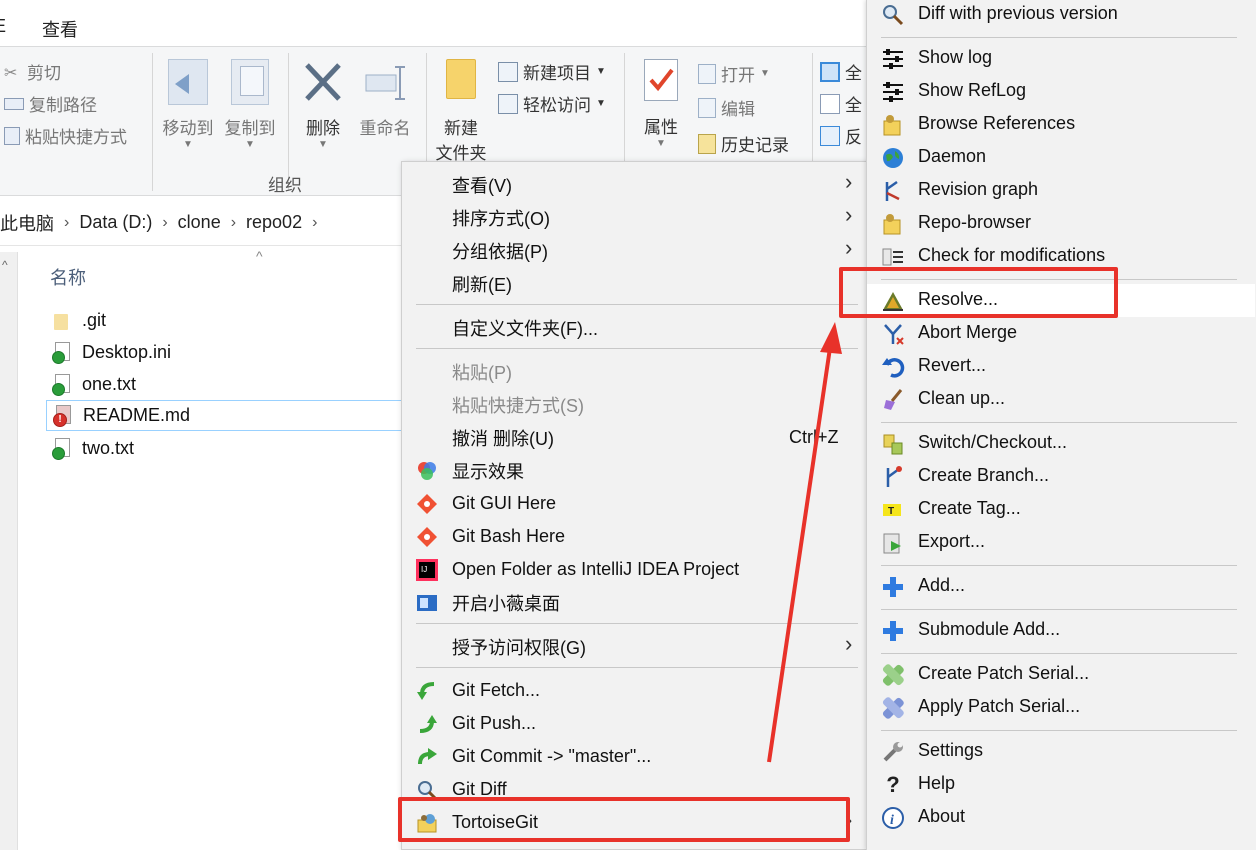 This screenshot has height=850, width=1256. I want to click on menu-item-git-bash-here: Git Bash Here, so click(635, 536).